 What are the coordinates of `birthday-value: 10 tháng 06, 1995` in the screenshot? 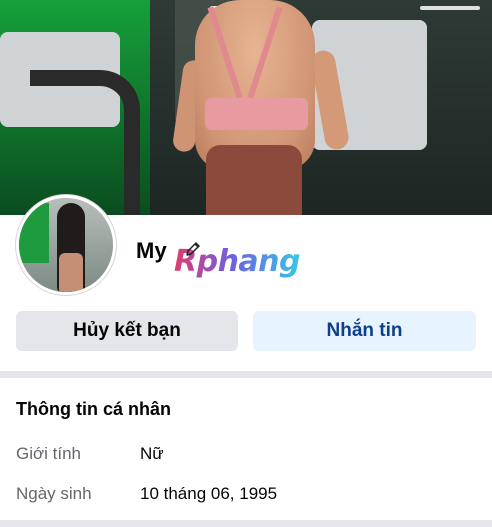 It's located at (209, 493).